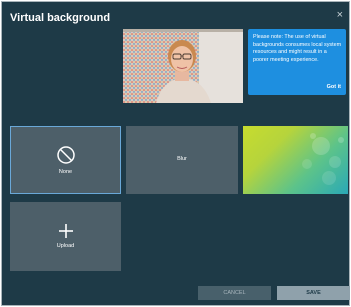  I want to click on background-option-none: None, so click(65, 160).